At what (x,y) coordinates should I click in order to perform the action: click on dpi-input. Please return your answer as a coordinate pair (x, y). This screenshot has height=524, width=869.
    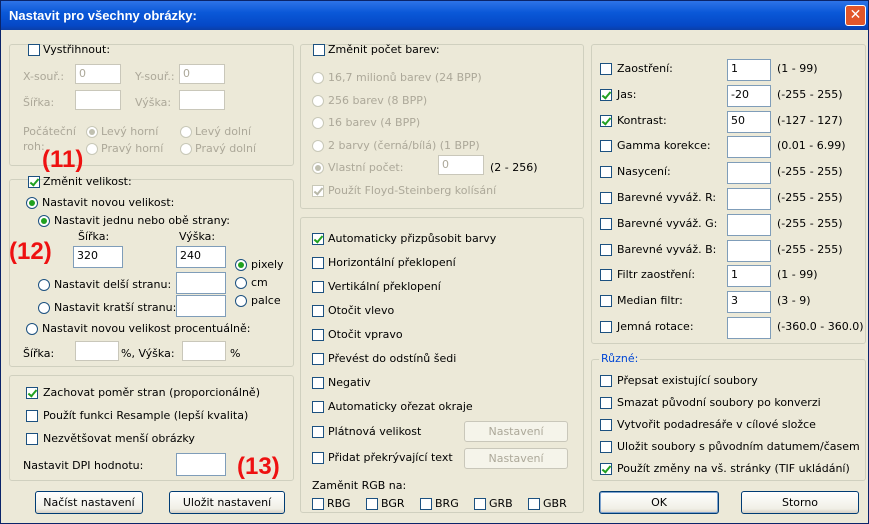
    Looking at the image, I should click on (201, 464).